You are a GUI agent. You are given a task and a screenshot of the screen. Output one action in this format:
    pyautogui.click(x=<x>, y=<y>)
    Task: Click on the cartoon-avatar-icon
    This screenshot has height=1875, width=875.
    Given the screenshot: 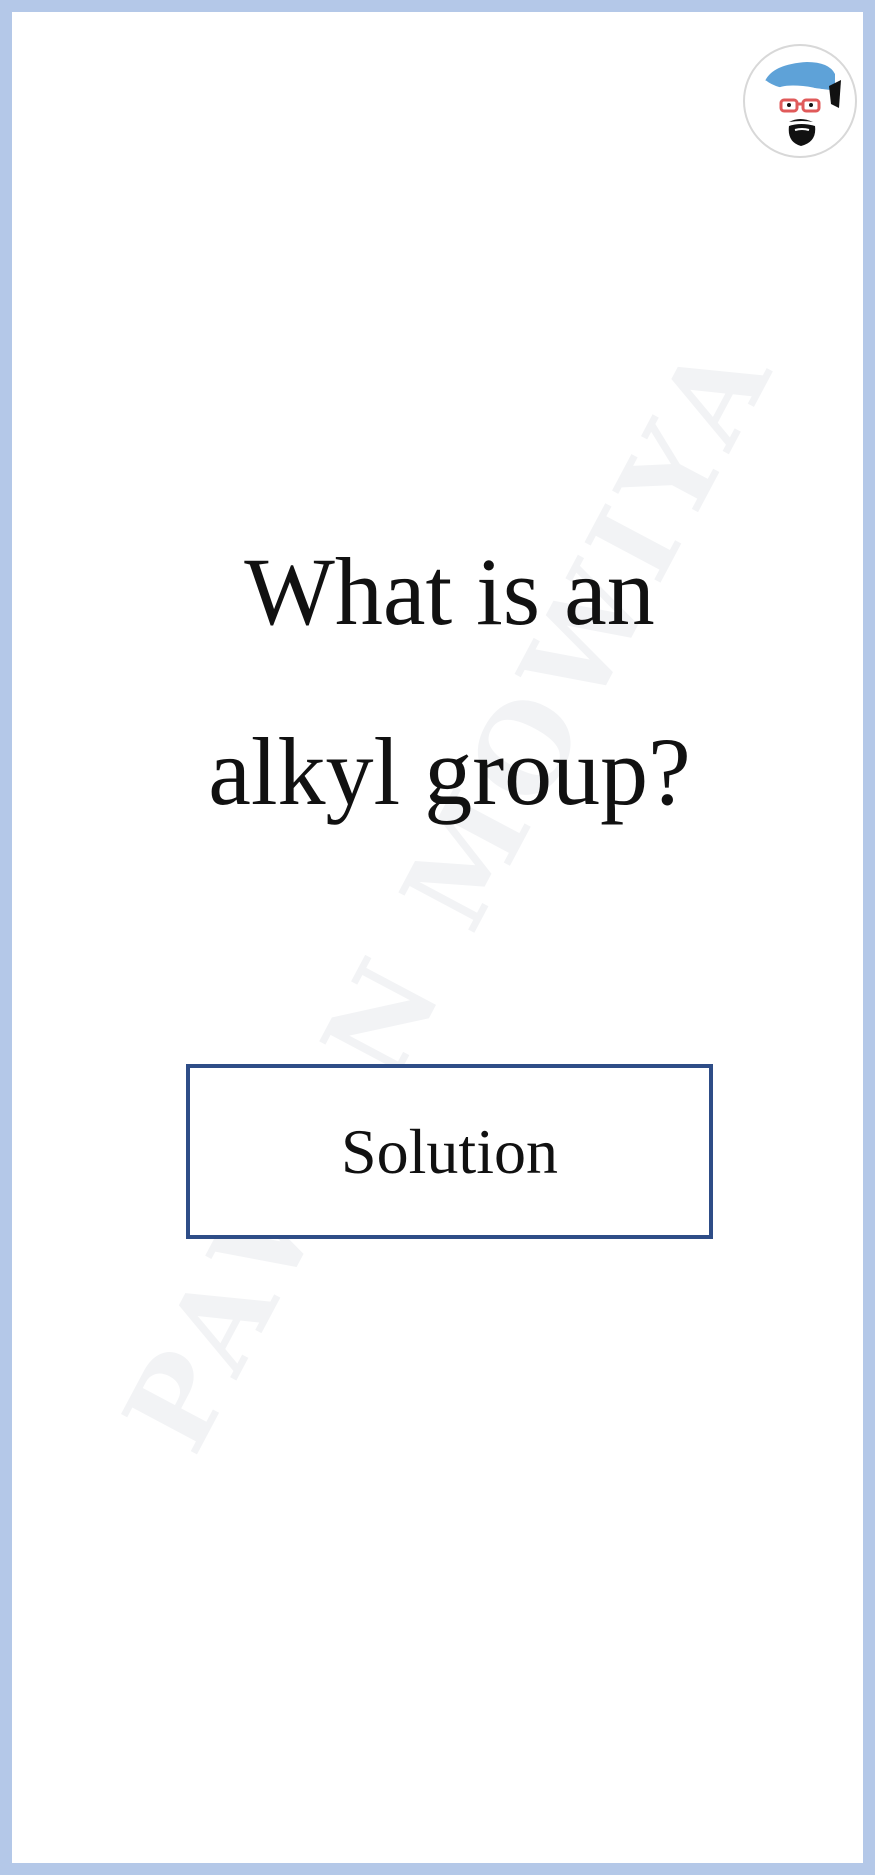 What is the action you would take?
    pyautogui.click(x=802, y=104)
    